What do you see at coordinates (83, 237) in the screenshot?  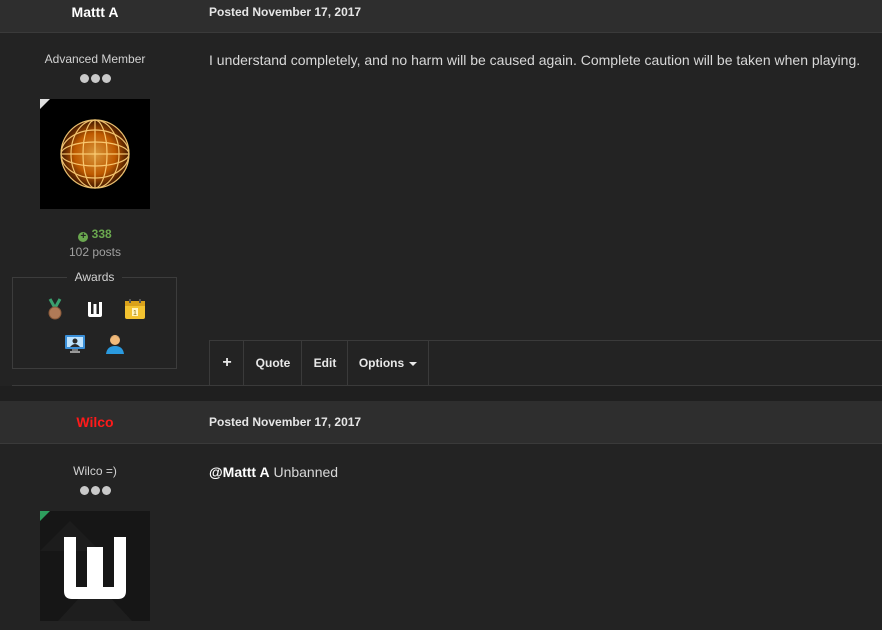 I see `plus-circle-icon: +` at bounding box center [83, 237].